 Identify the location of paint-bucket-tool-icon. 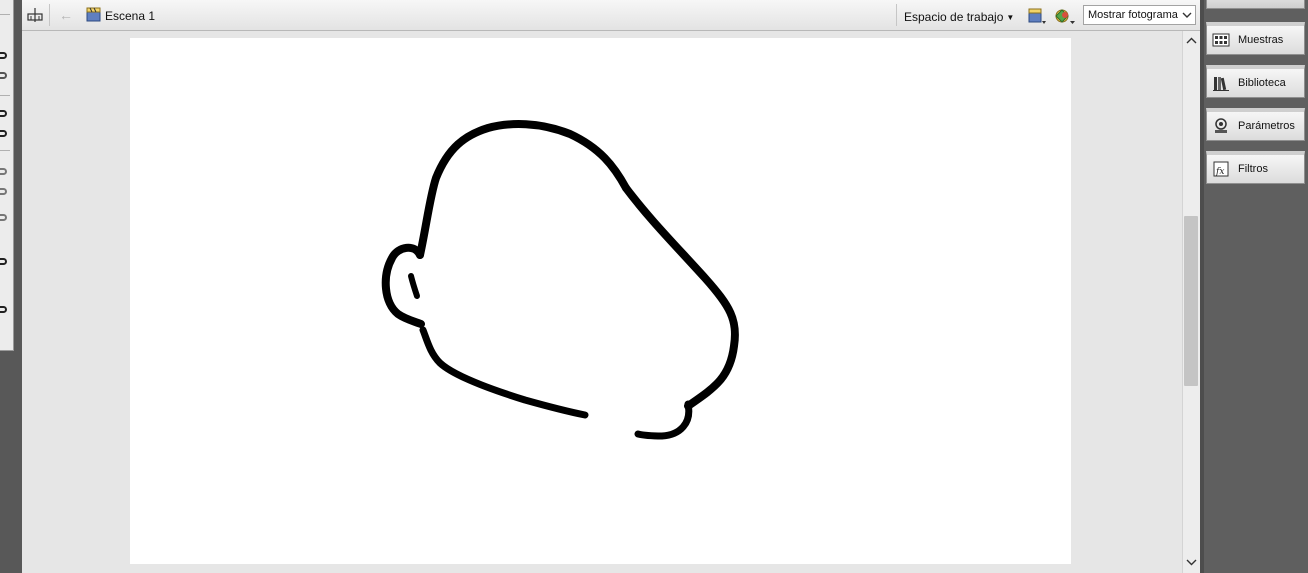
(3, 191).